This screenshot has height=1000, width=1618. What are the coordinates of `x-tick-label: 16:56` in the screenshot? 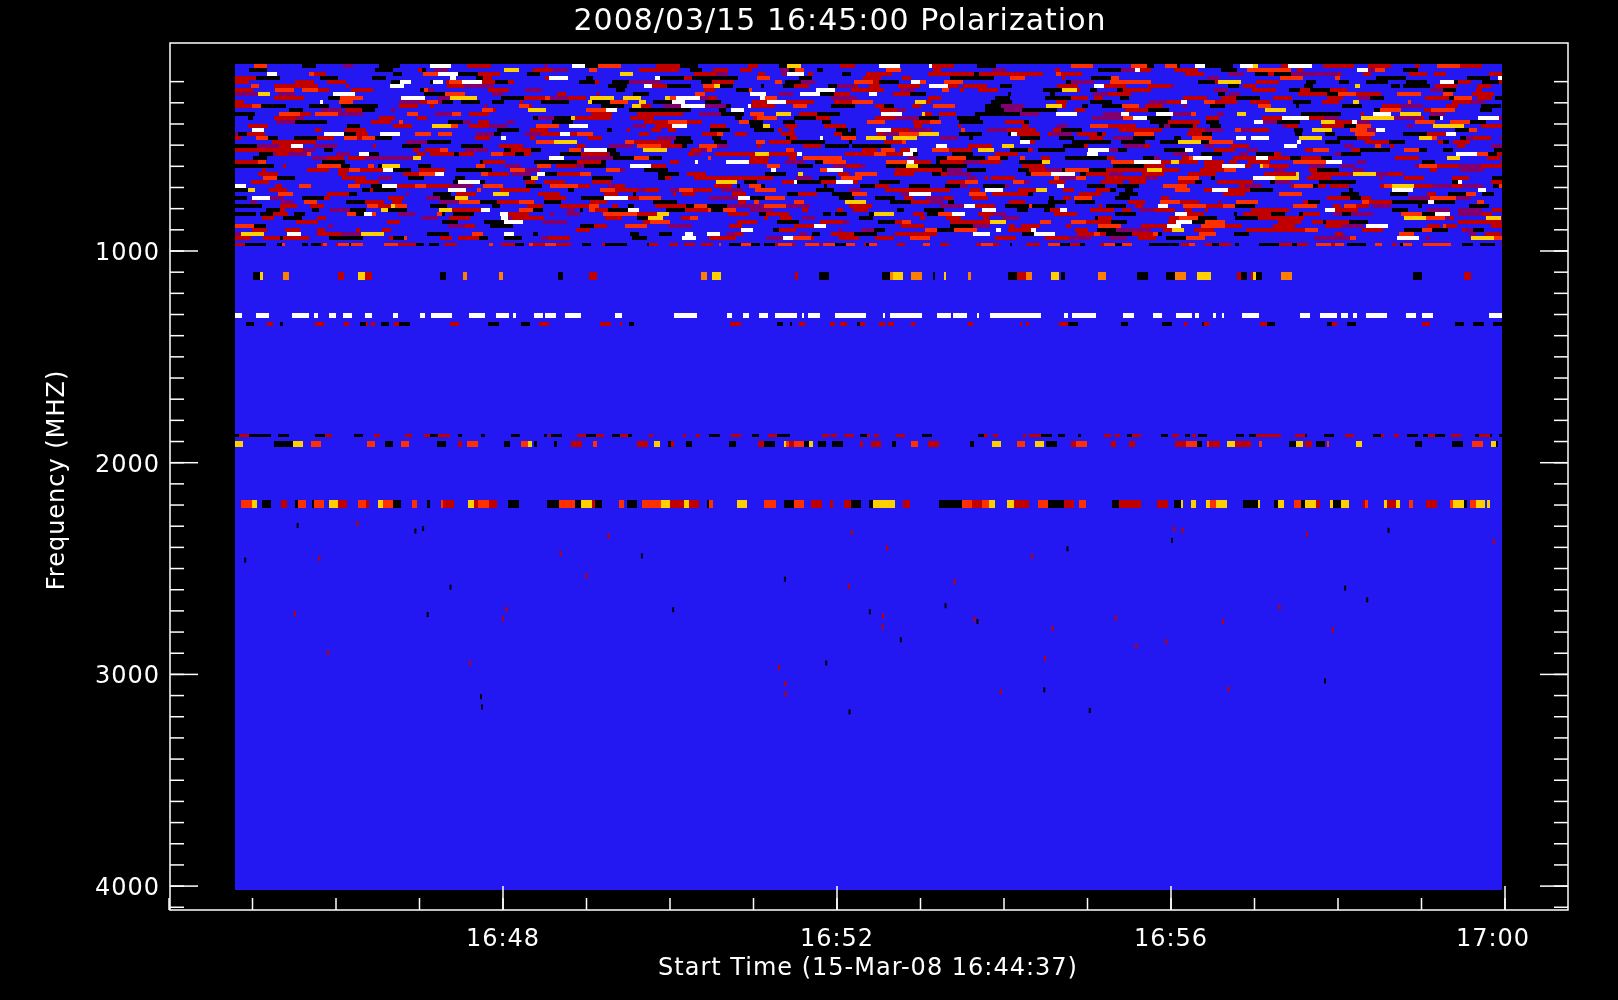 It's located at (1171, 938).